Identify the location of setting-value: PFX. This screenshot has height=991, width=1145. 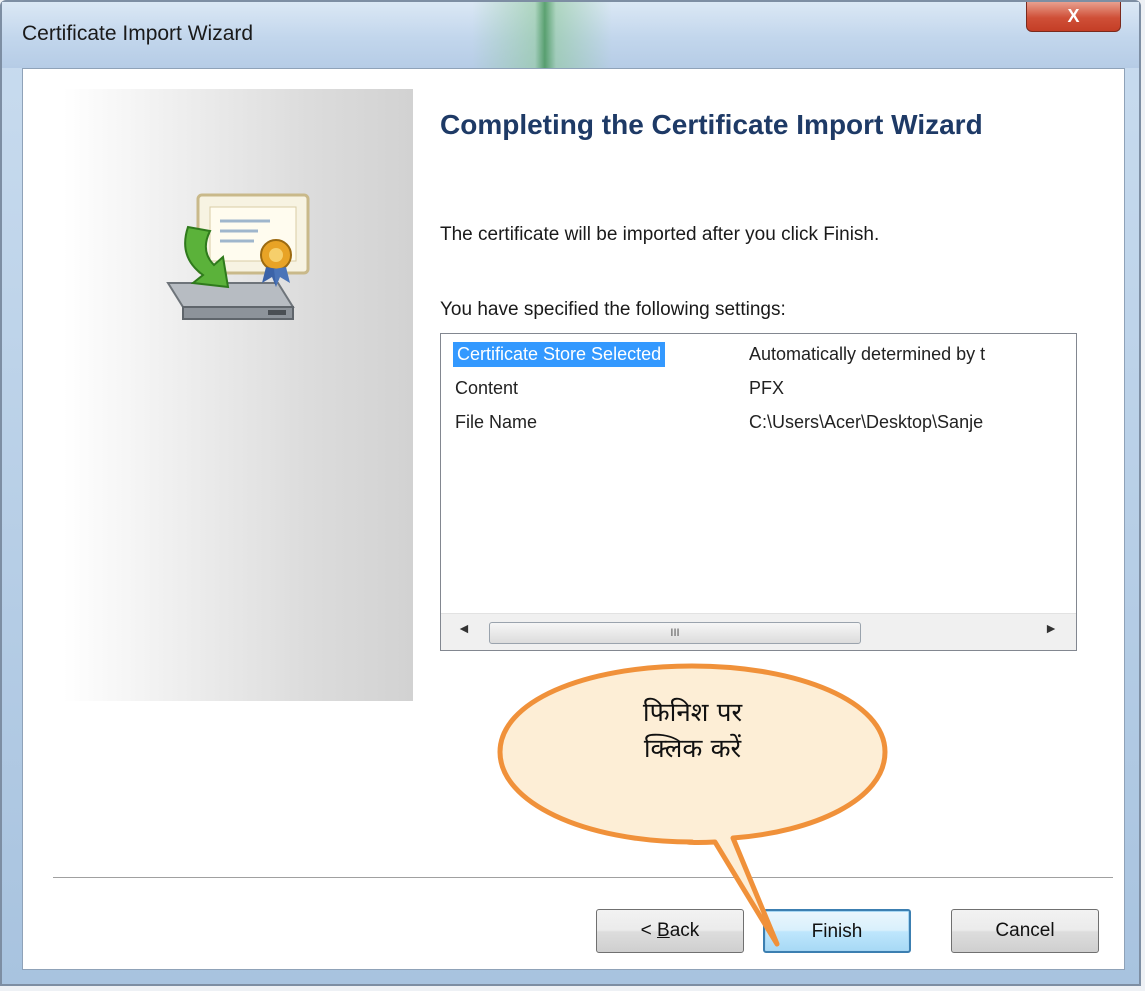
(767, 388).